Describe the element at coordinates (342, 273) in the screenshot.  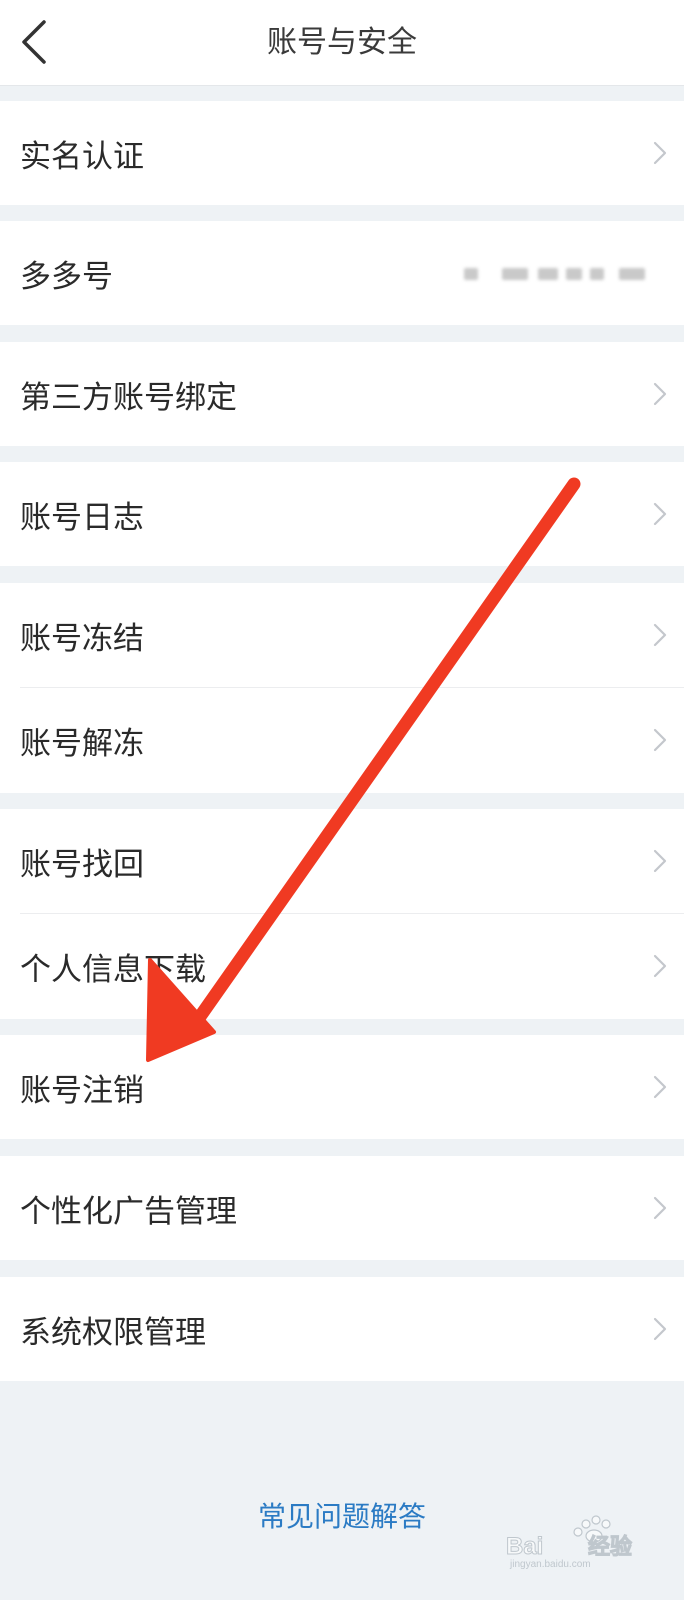
I see `menu-item-duoduo-id: 多多号` at that location.